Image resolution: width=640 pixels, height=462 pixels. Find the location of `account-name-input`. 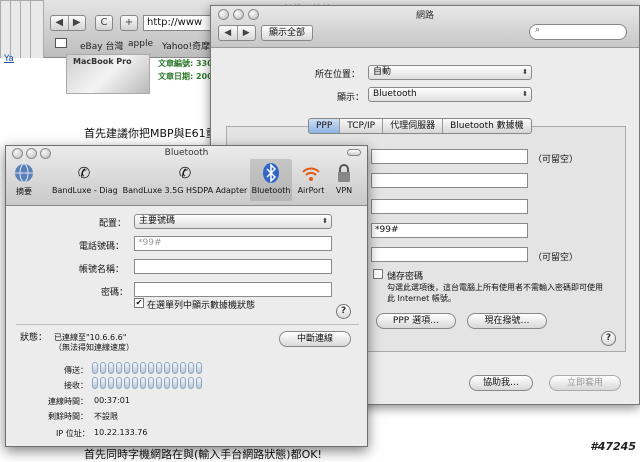

account-name-input is located at coordinates (233, 266).